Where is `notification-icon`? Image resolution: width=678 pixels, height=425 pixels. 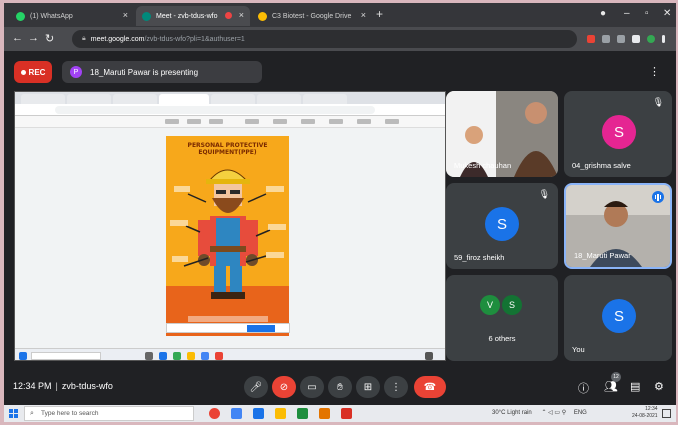 notification-icon is located at coordinates (666, 413).